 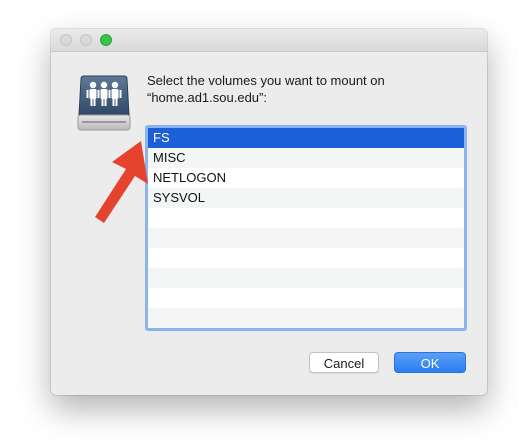 I want to click on volume-row-fs: FS, so click(x=306, y=138).